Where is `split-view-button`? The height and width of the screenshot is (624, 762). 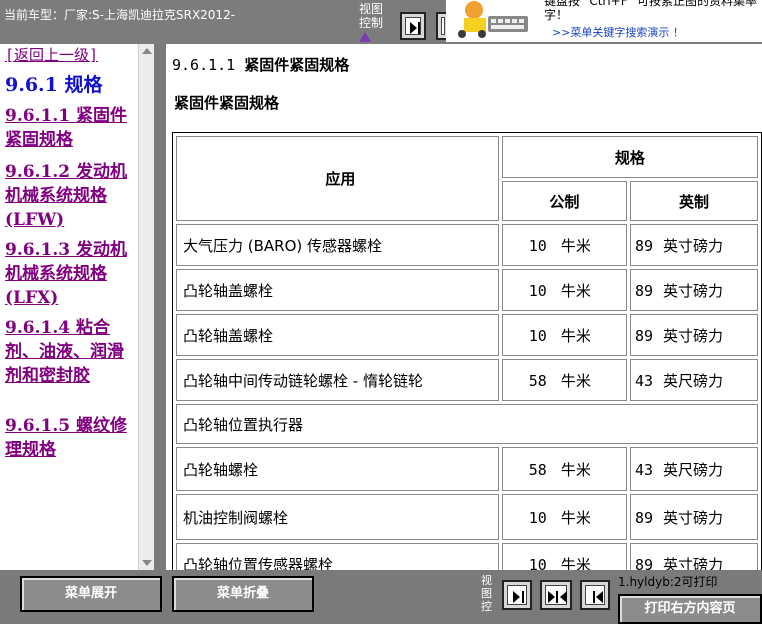 split-view-button is located at coordinates (556, 595).